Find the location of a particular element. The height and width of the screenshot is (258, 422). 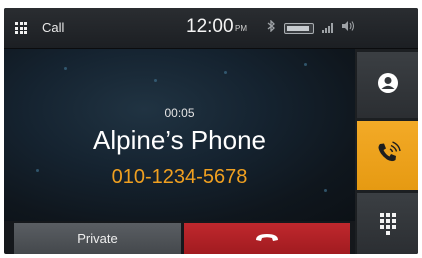

menu-grid-icon is located at coordinates (21, 28).